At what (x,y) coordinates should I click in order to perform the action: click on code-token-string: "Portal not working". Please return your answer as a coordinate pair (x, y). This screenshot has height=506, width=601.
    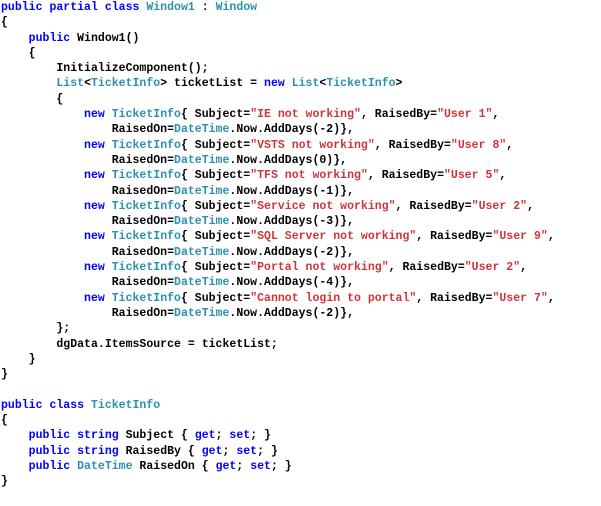
    Looking at the image, I should click on (319, 268).